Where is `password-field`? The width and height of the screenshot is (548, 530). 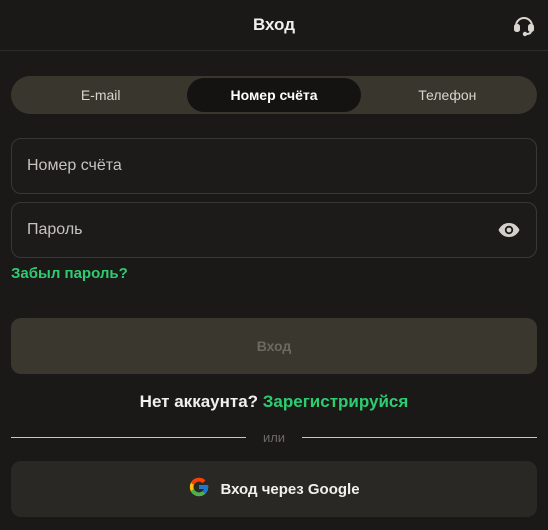
password-field is located at coordinates (274, 230).